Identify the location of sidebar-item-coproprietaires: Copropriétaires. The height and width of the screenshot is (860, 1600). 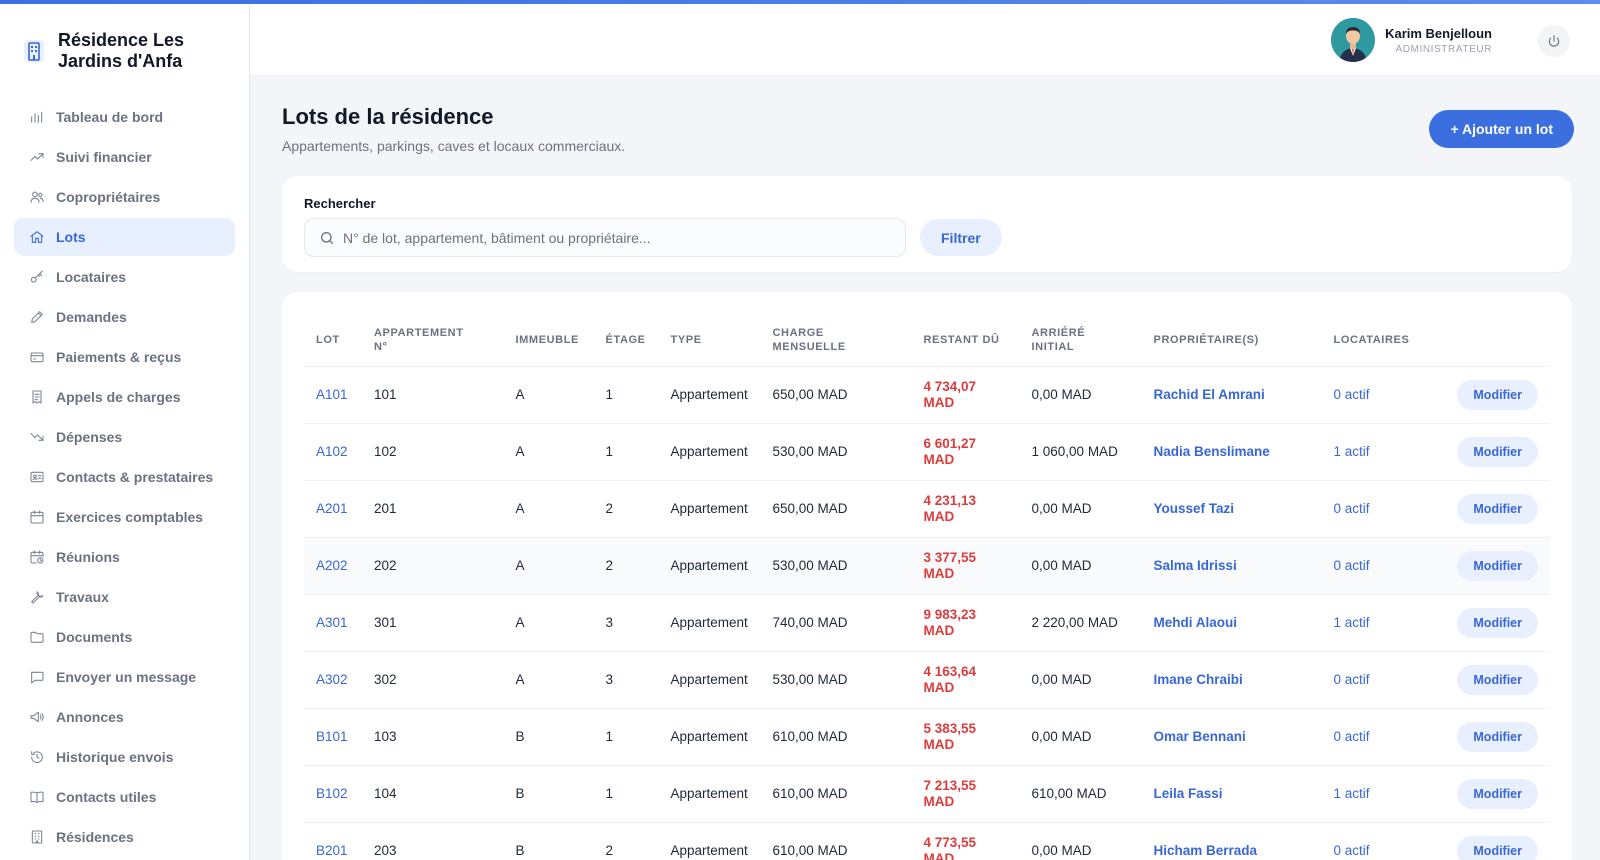
(124, 197).